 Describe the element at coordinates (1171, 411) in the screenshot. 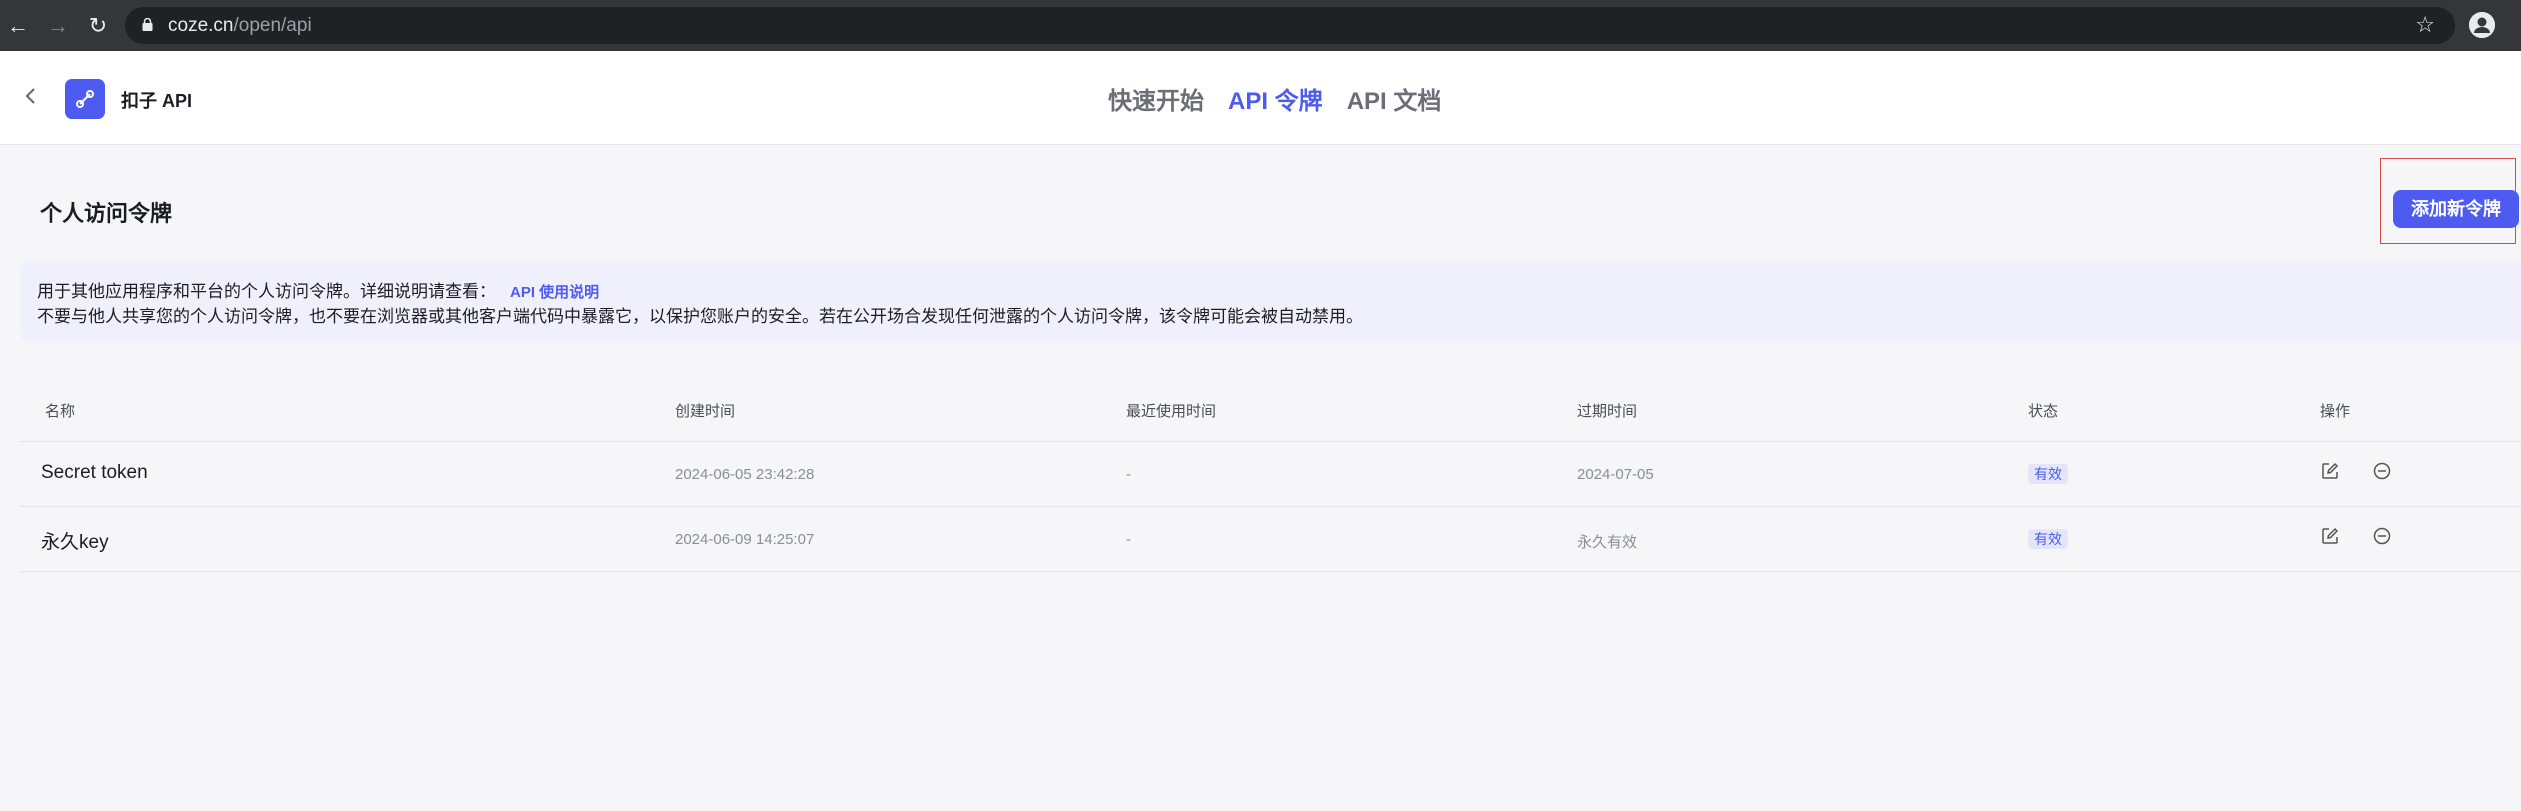

I see `column-header-last-used: 最近使用时间` at that location.